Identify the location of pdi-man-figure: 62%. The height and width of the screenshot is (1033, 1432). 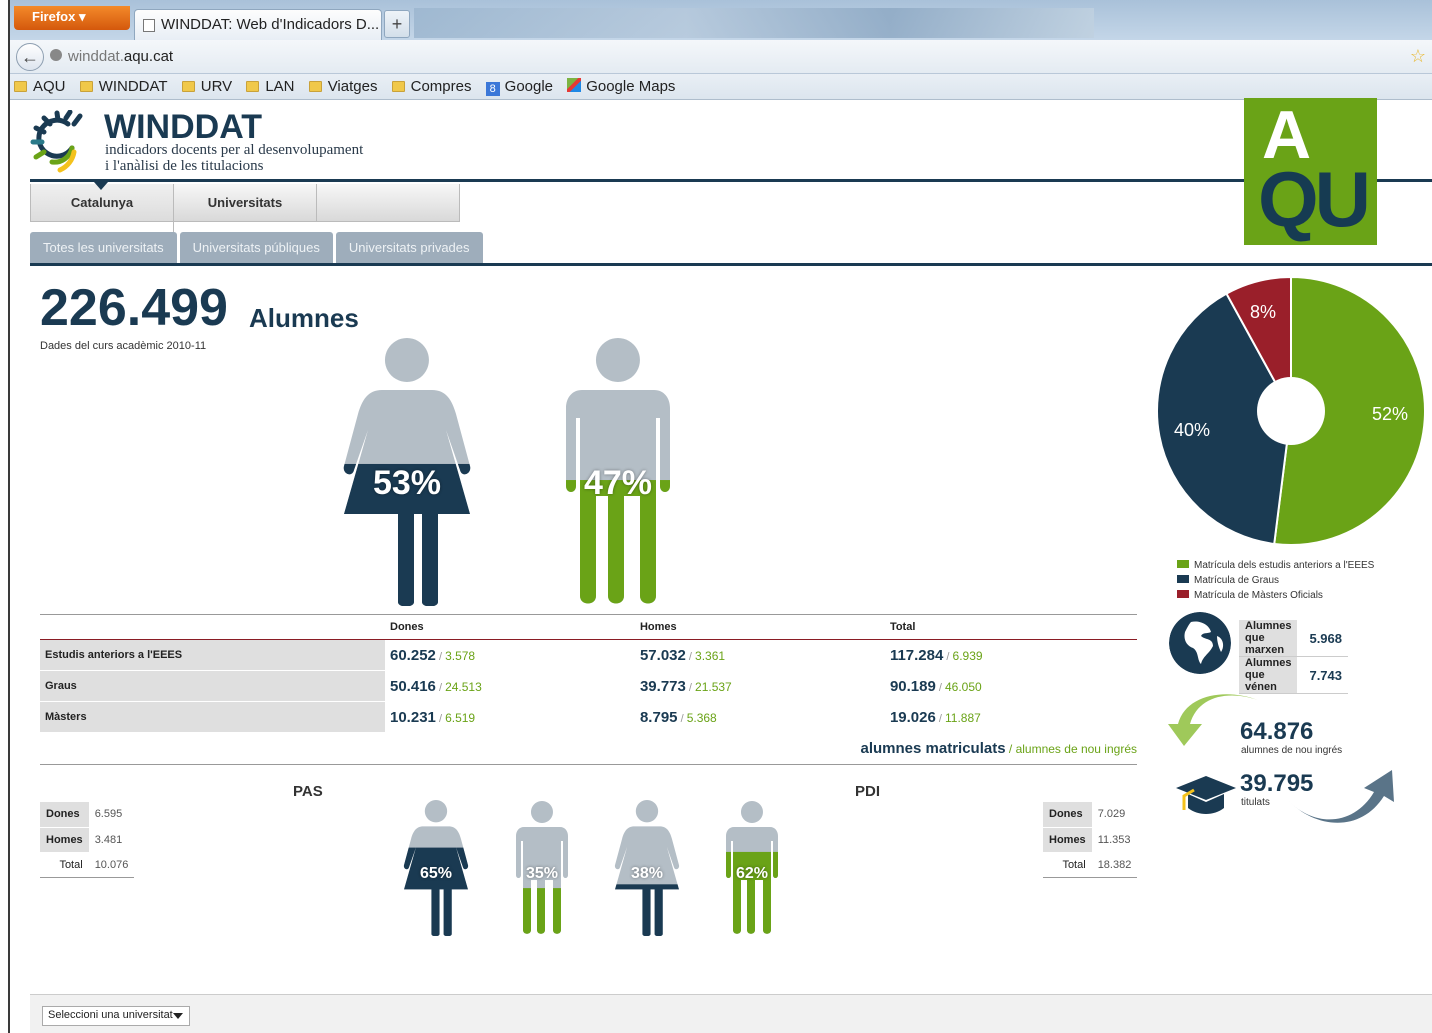
(752, 868).